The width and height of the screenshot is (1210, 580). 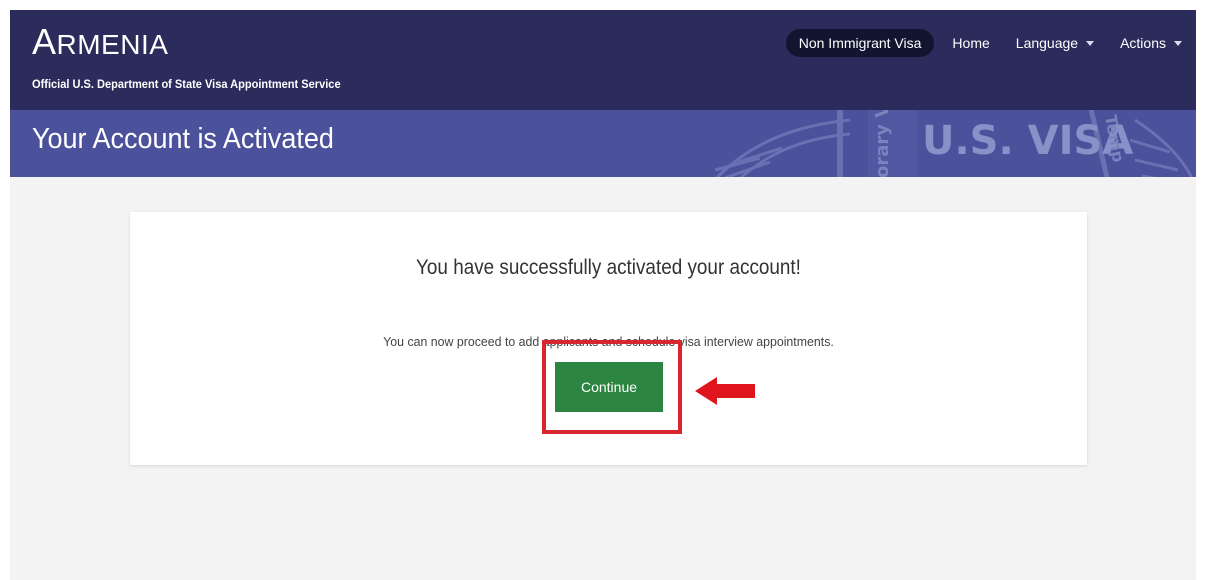 I want to click on nav-home-link: Home, so click(x=970, y=43).